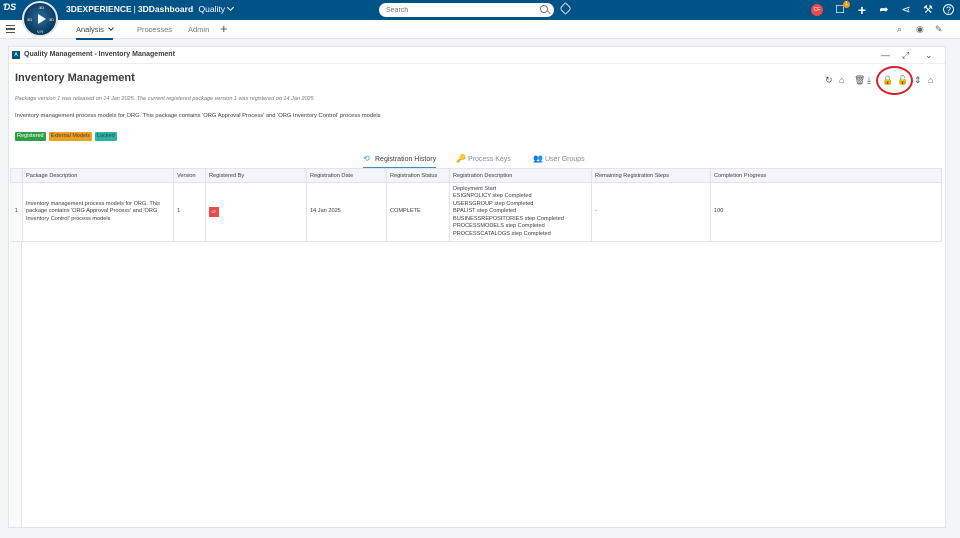 This screenshot has width=960, height=538. What do you see at coordinates (929, 55) in the screenshot?
I see `chevron-down-icon: ⌄` at bounding box center [929, 55].